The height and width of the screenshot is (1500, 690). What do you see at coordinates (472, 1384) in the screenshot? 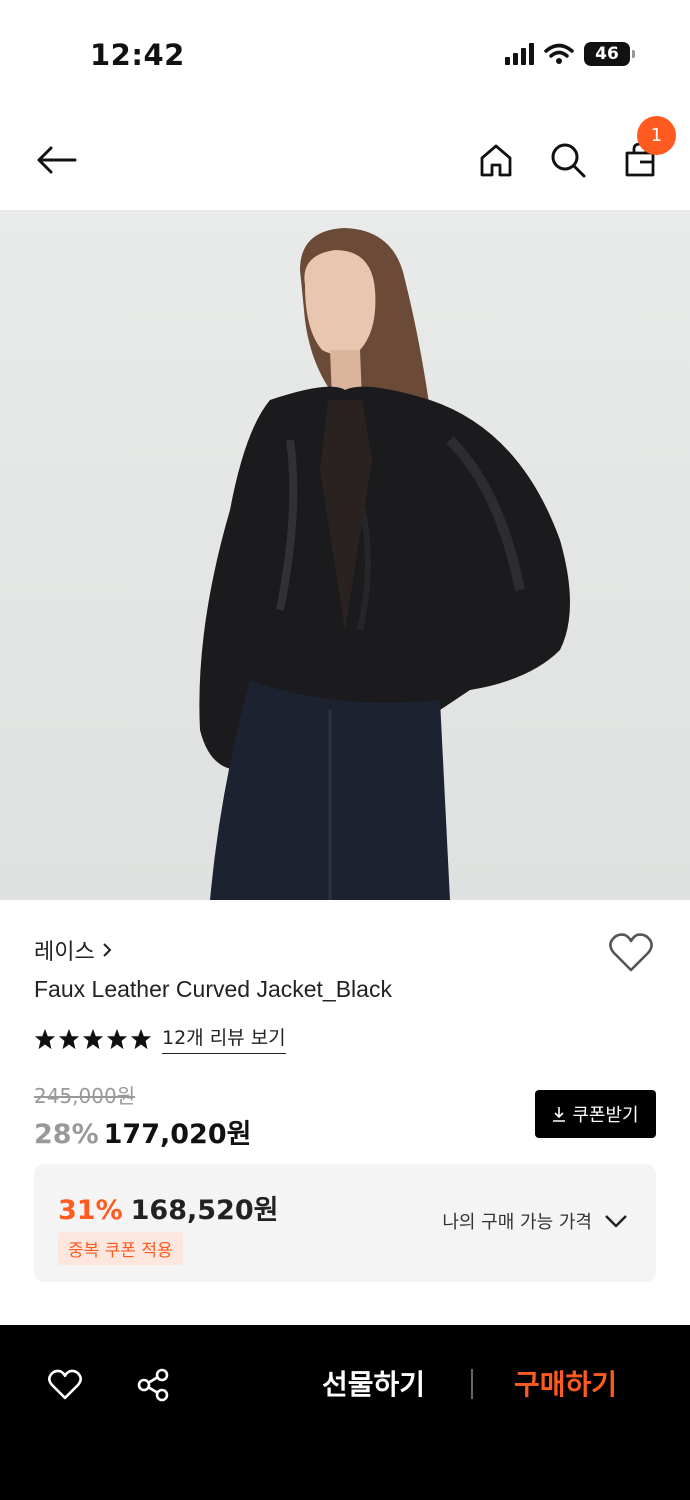
I see `bottom-divider` at bounding box center [472, 1384].